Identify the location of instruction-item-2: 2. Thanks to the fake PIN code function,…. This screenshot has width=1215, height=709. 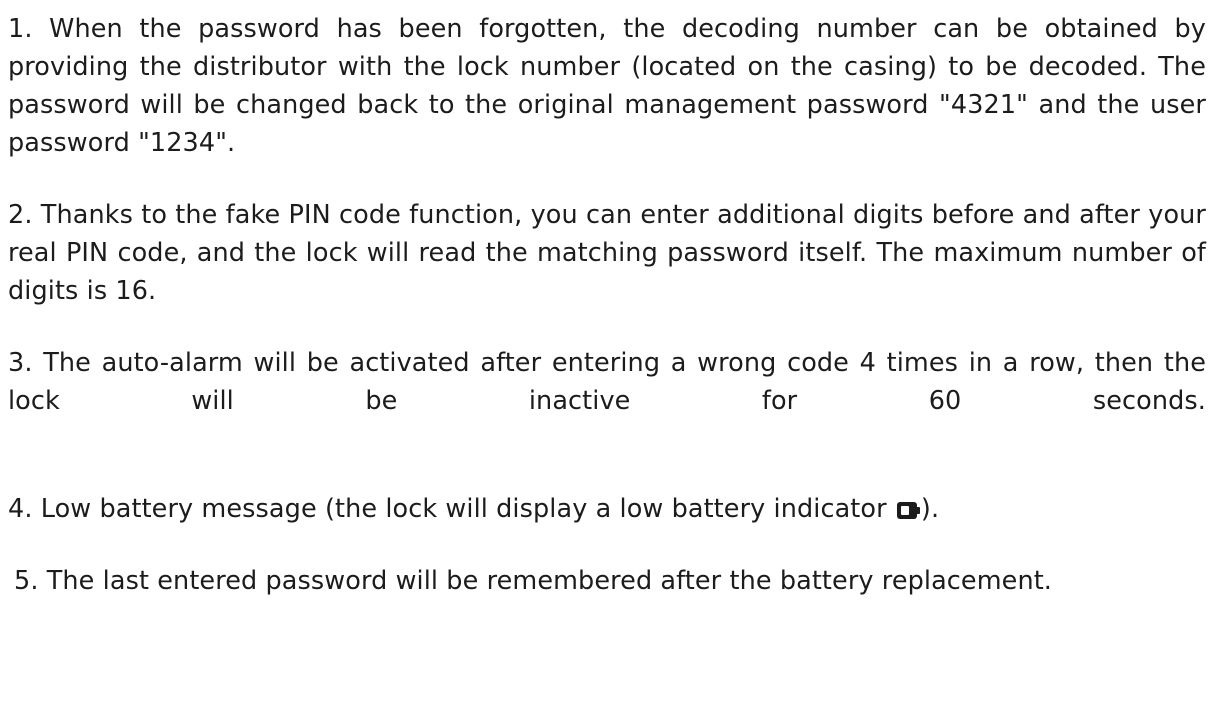
(607, 253).